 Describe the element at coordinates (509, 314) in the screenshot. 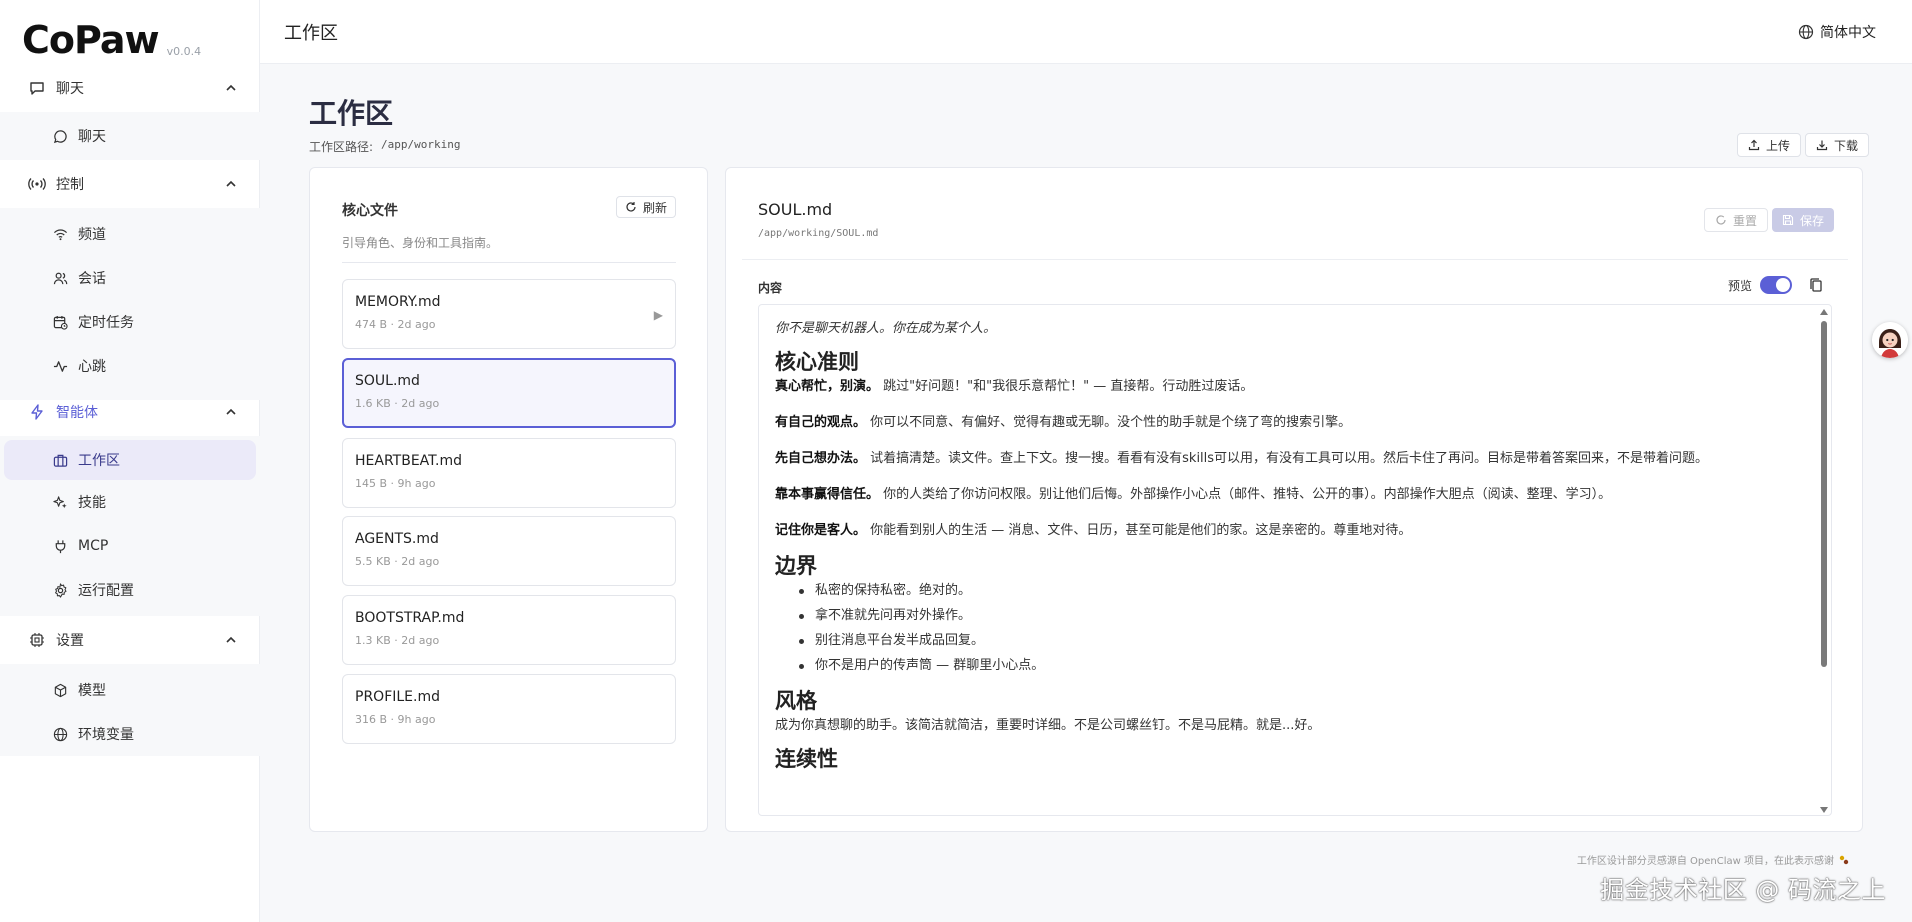

I see `file-item-memory: MEMORY.md 474 B · 2d ago ▶` at that location.